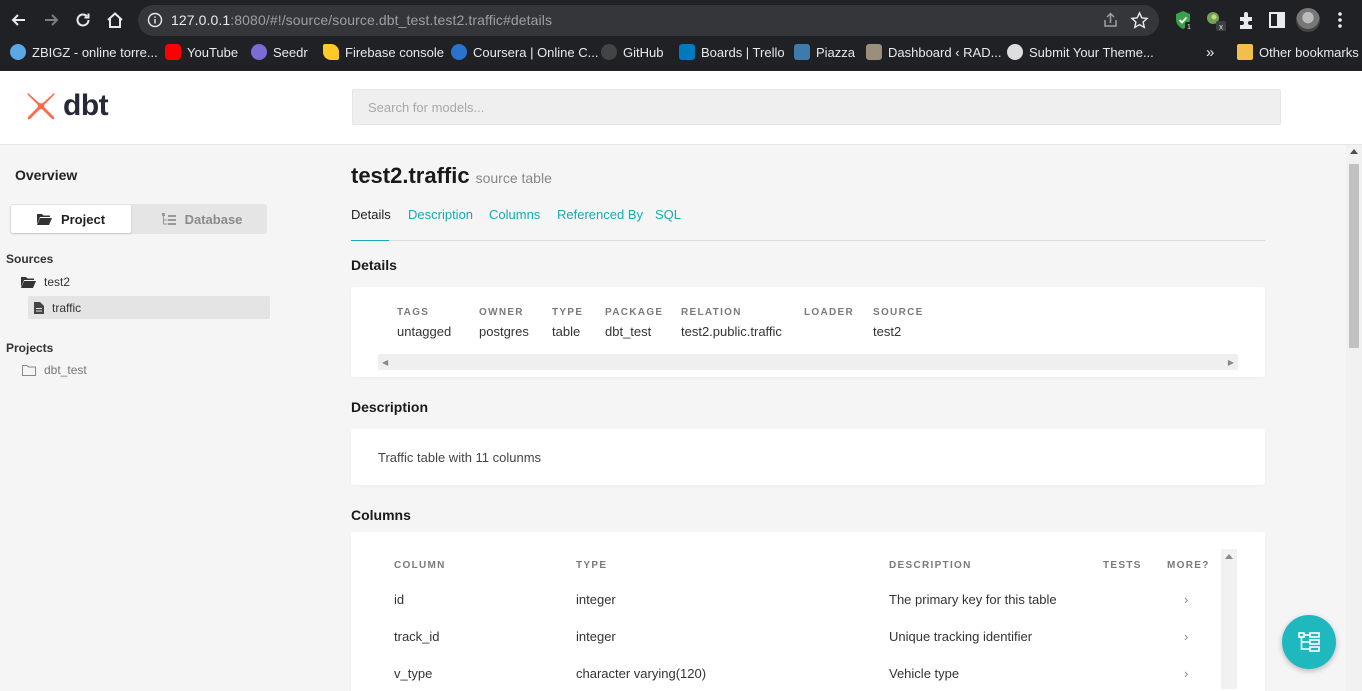 The height and width of the screenshot is (691, 1362). What do you see at coordinates (394, 52) in the screenshot?
I see `bookmark-label: Firebase console` at bounding box center [394, 52].